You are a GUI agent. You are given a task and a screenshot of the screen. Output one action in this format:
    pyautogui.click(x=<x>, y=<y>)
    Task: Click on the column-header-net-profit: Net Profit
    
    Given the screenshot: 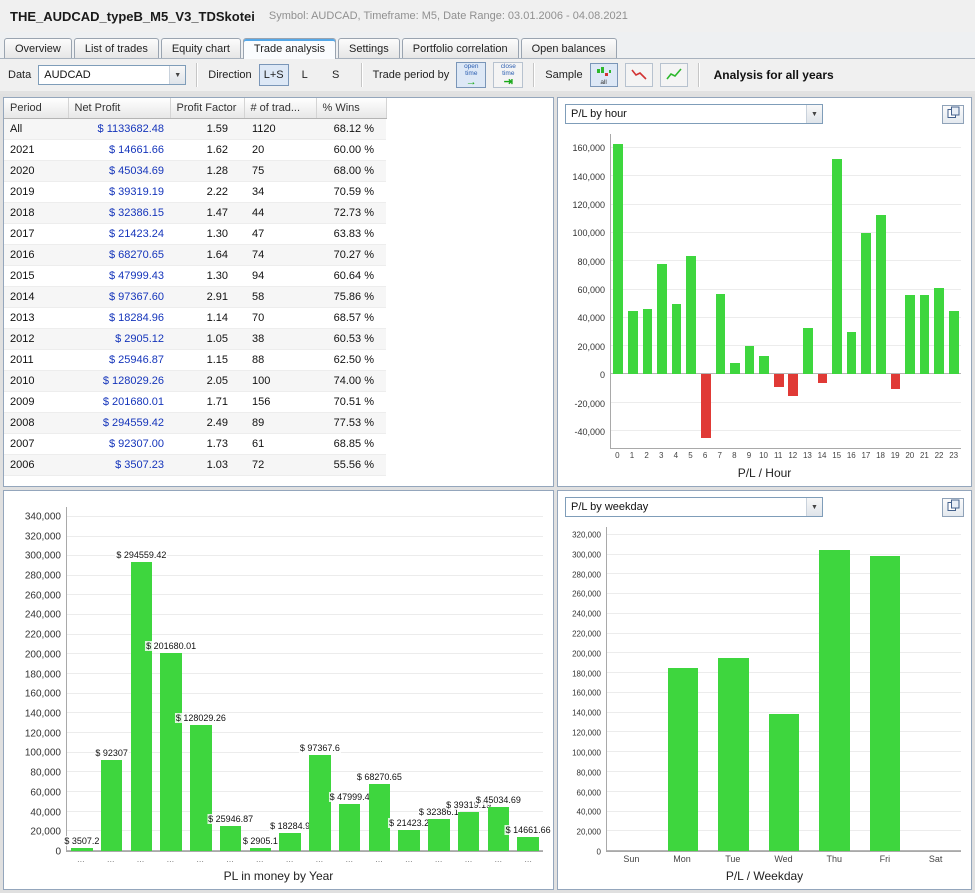 What is the action you would take?
    pyautogui.click(x=119, y=108)
    